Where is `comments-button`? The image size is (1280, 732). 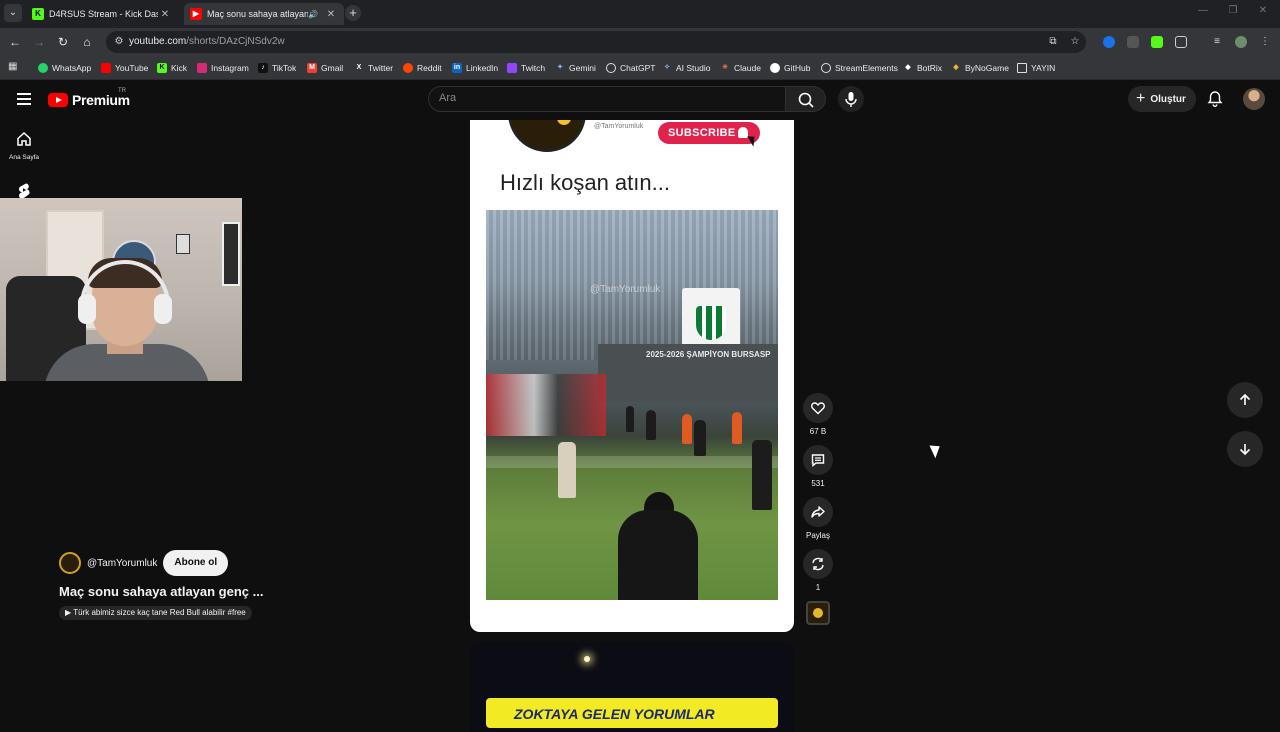 comments-button is located at coordinates (818, 460).